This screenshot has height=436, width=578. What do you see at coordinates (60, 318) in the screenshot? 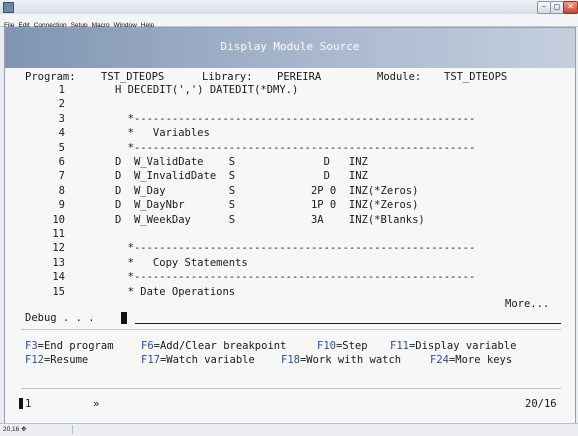
I see `debug-label: Debug . . .` at bounding box center [60, 318].